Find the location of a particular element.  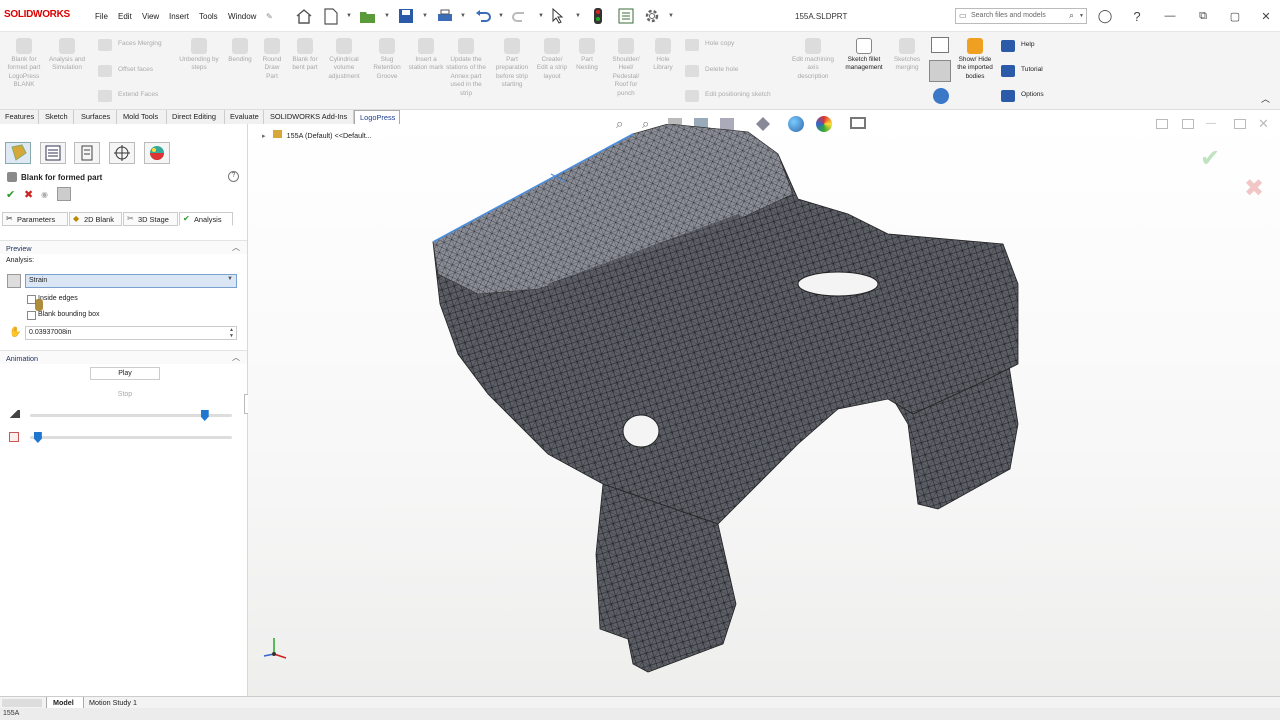

viewport-close-icon: ✕ is located at coordinates (1263, 124).